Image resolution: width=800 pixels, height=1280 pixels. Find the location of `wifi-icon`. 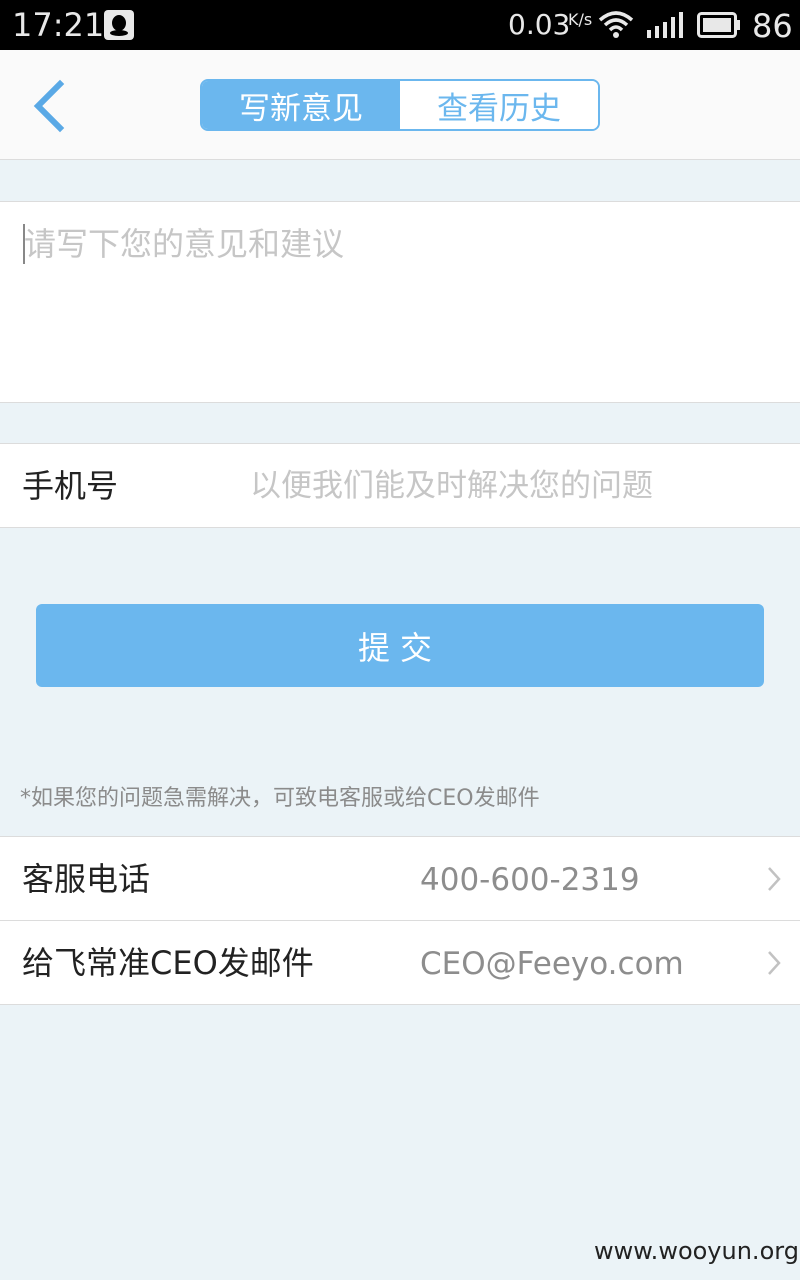

wifi-icon is located at coordinates (616, 27).